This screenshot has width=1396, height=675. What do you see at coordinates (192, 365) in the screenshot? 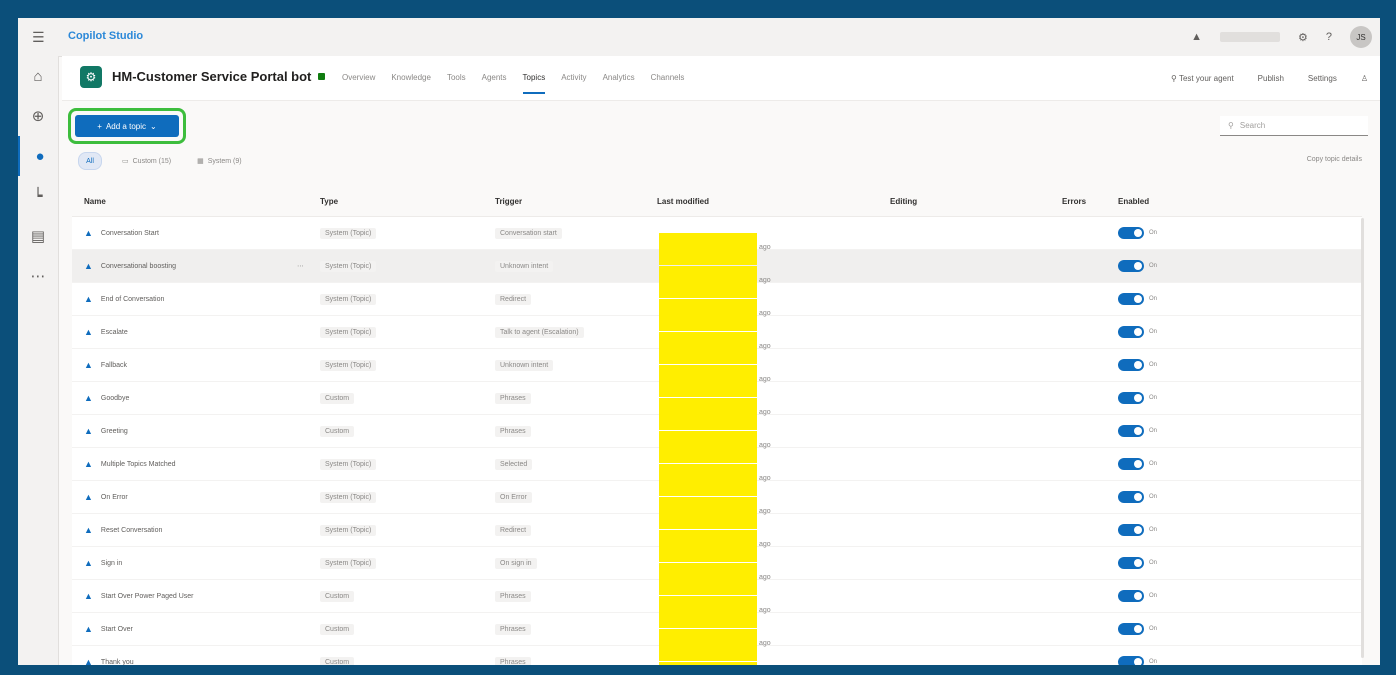
I see `cell-name: ▲ Fallback` at bounding box center [192, 365].